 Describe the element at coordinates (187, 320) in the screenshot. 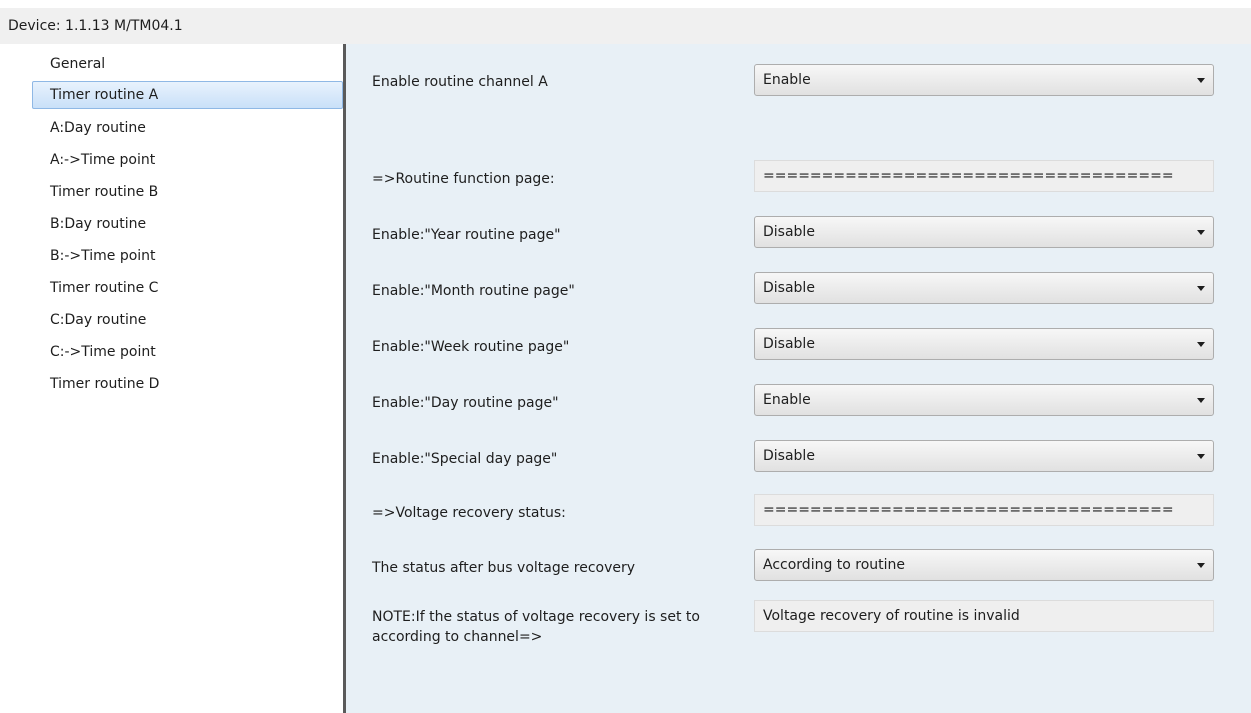

I see `sidebar-item-c-day-routine: C:Day routine` at that location.